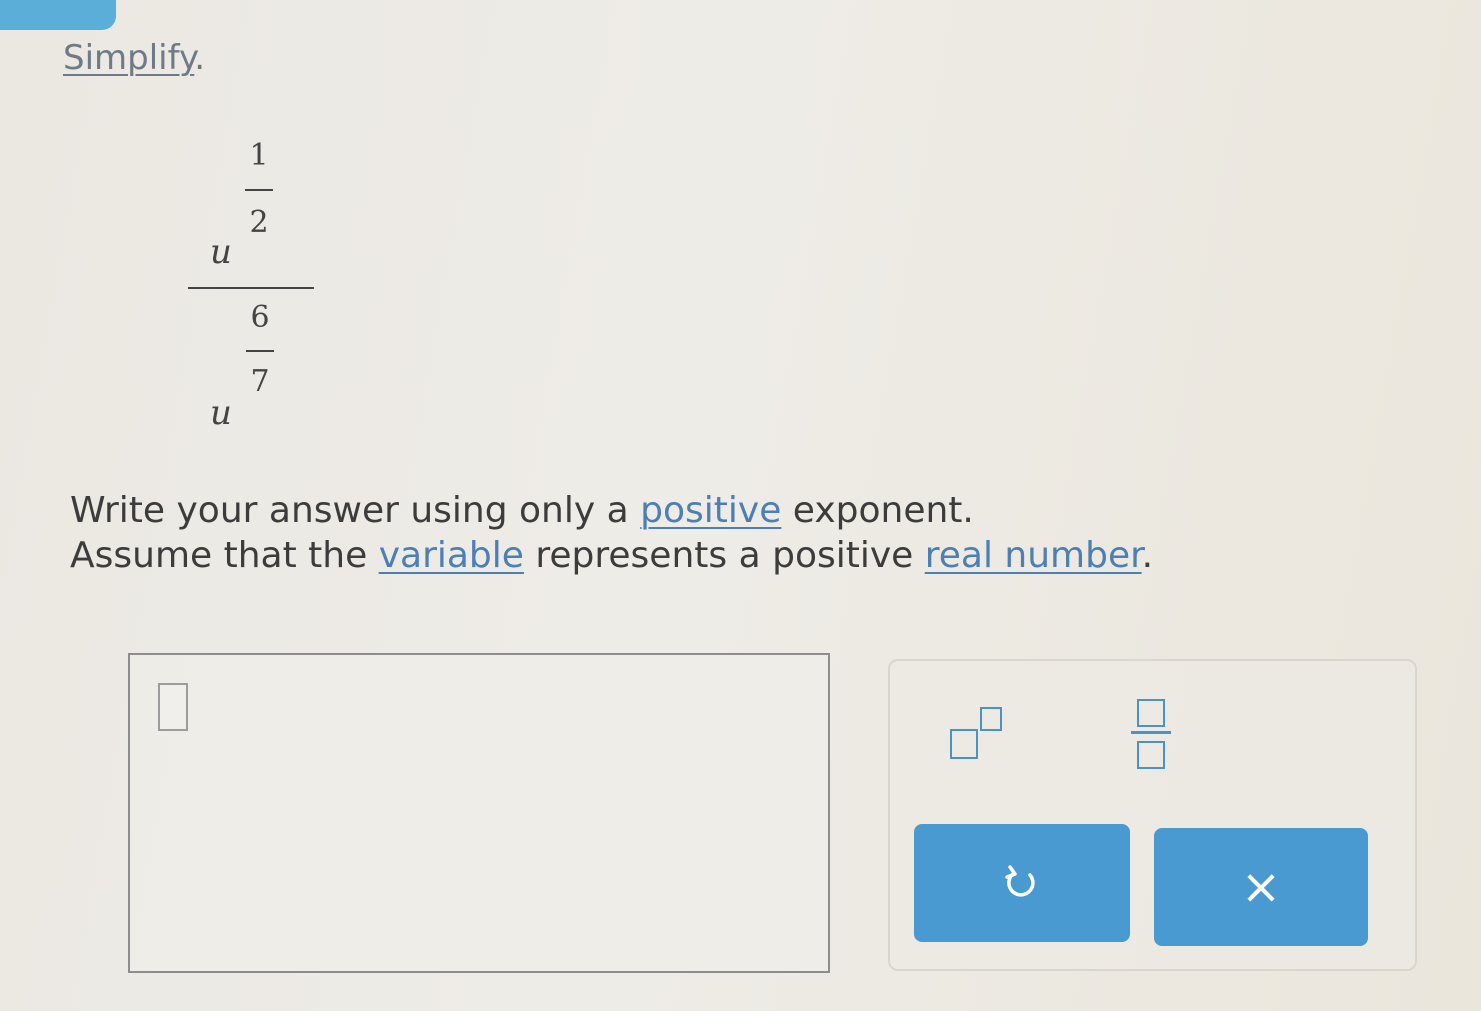  What do you see at coordinates (200, 58) in the screenshot?
I see `prompt-period: .` at bounding box center [200, 58].